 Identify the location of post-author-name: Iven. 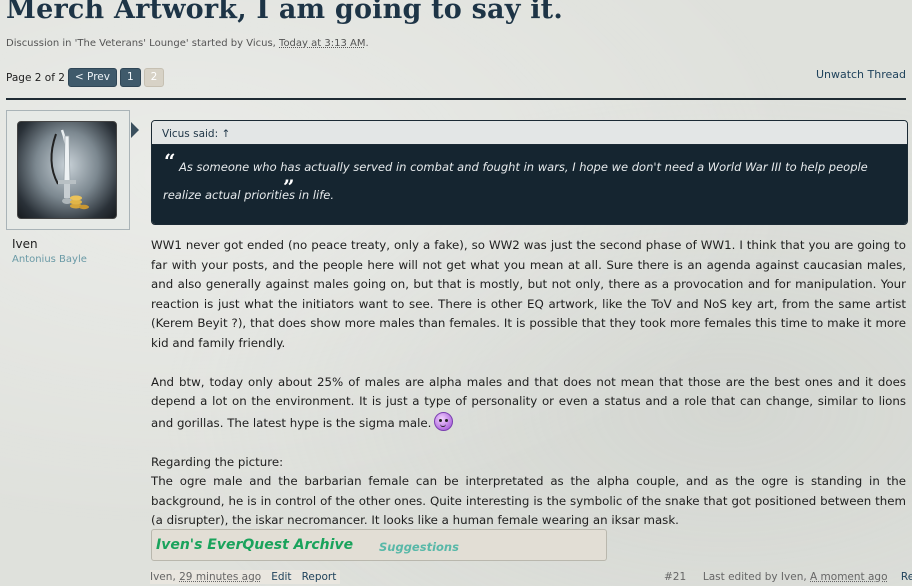
(25, 244).